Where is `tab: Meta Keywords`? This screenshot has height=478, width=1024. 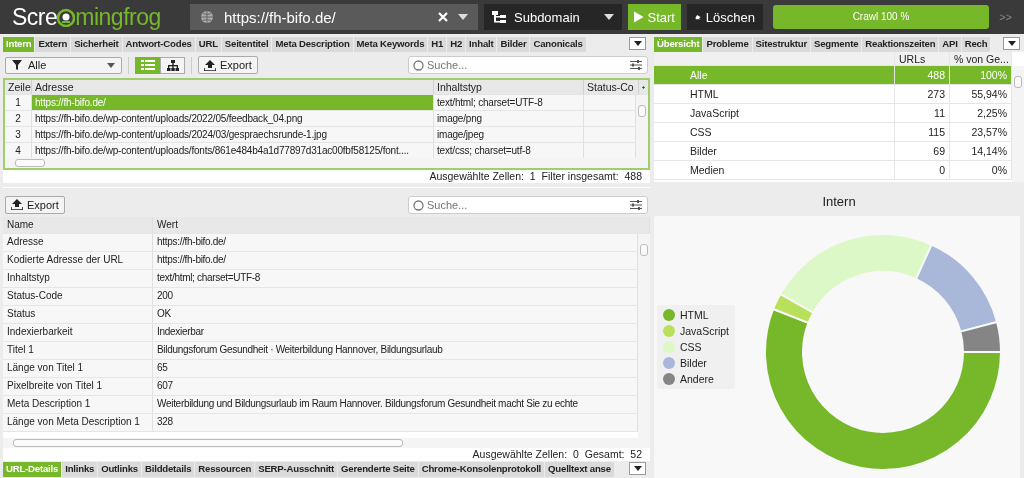
tab: Meta Keywords is located at coordinates (390, 44).